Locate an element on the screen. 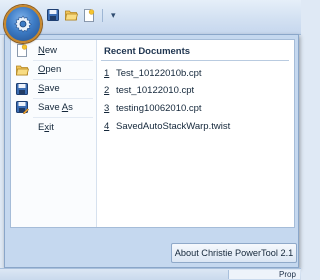 This screenshot has width=320, height=280. qat-save-button is located at coordinates (53, 15).